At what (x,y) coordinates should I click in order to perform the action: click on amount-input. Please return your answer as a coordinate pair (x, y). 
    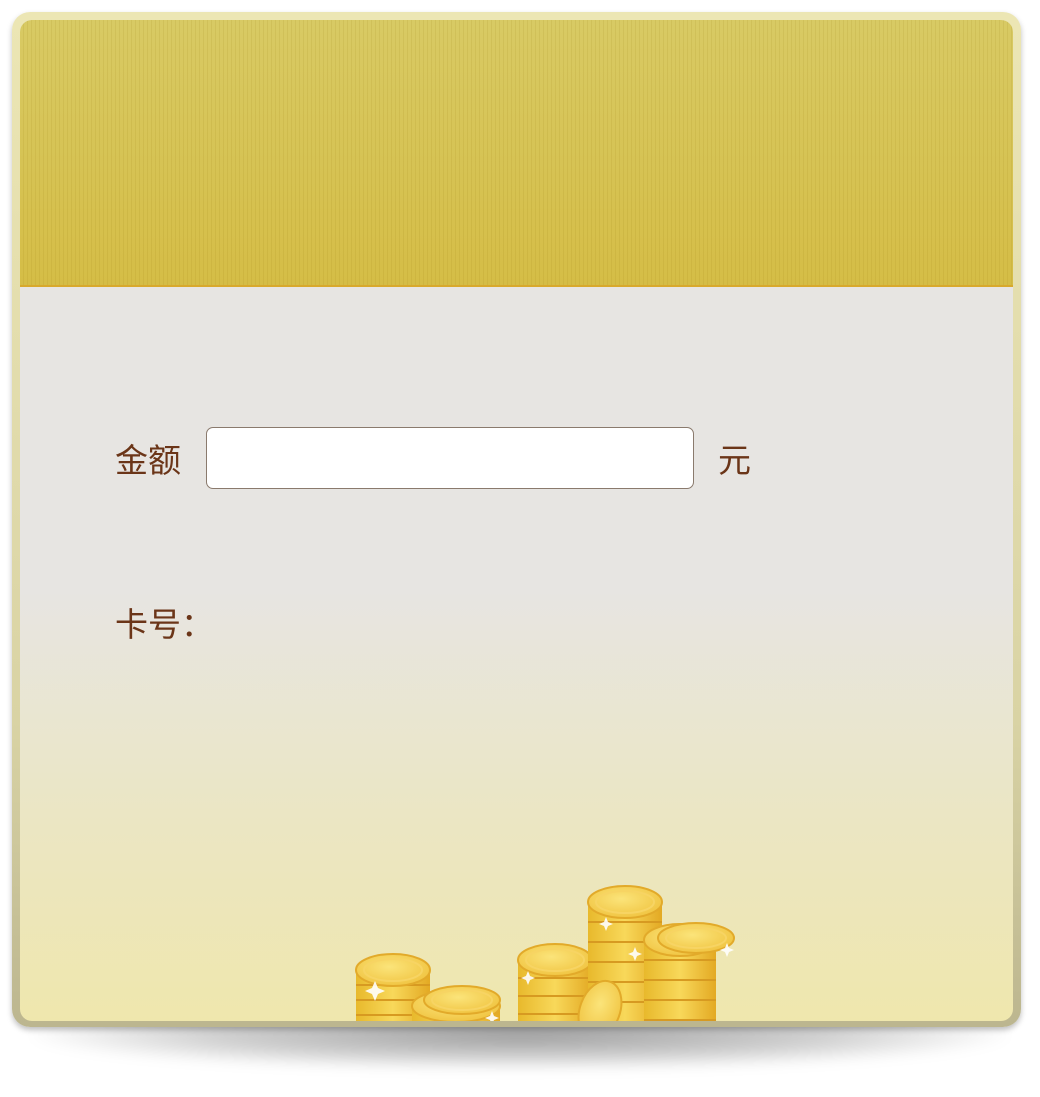
    Looking at the image, I should click on (450, 458).